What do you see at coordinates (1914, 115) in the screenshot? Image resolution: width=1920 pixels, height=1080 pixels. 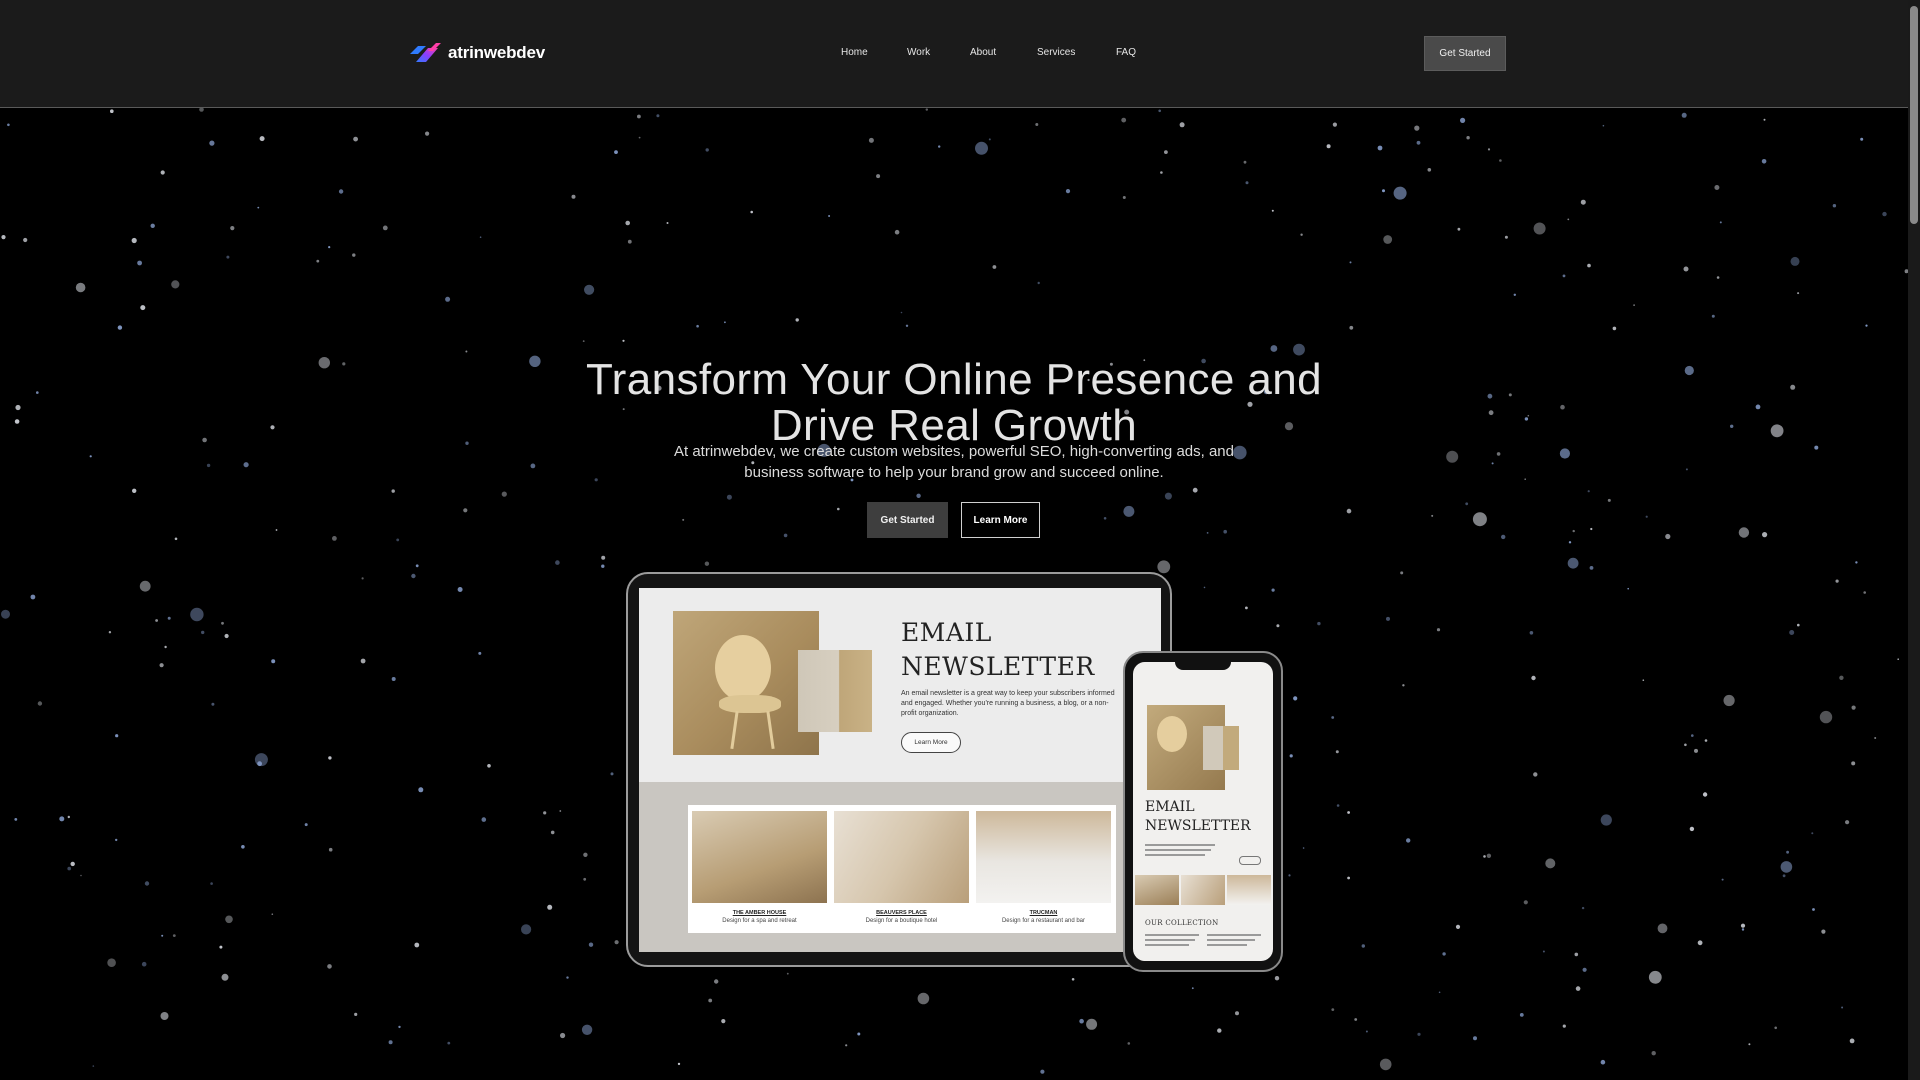 I see `scrollbar-thumb` at bounding box center [1914, 115].